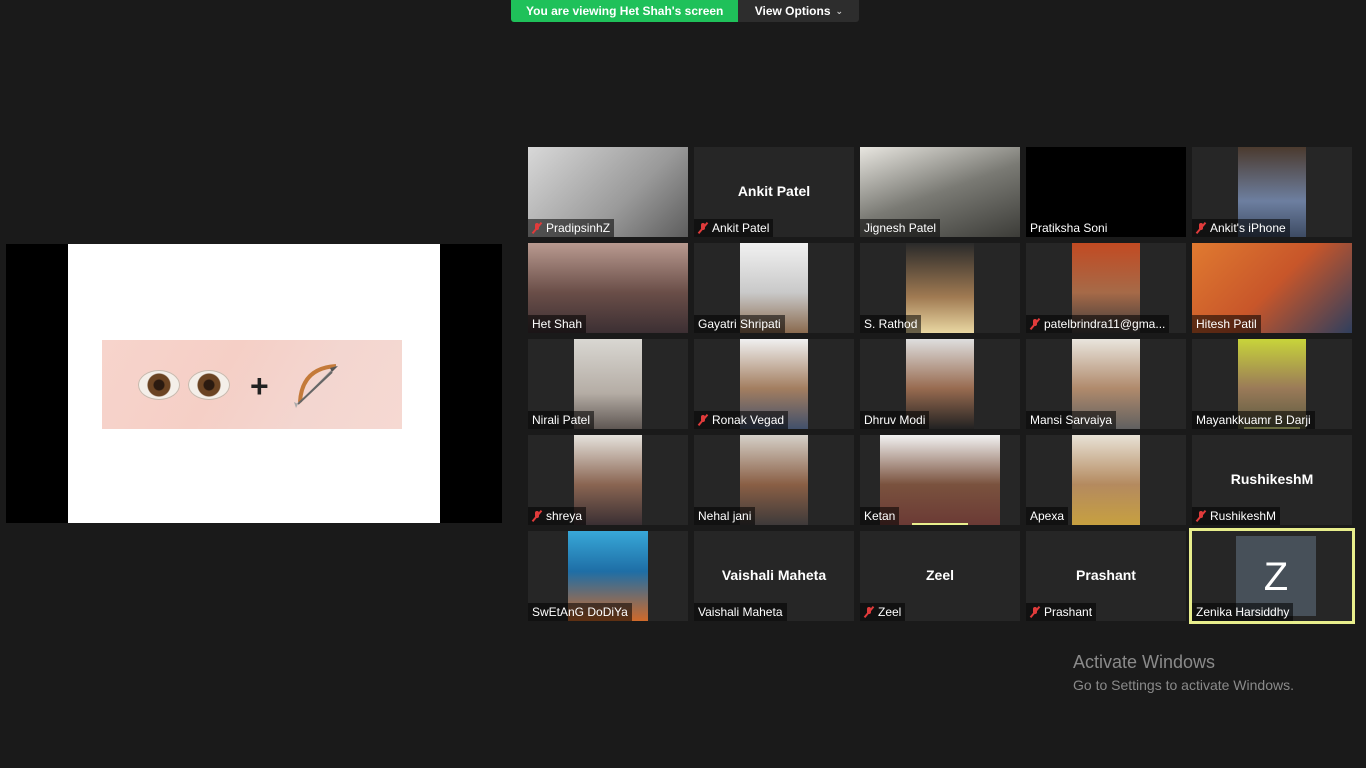 Image resolution: width=1366 pixels, height=768 pixels. I want to click on participant-tile: S. Rathod, so click(940, 288).